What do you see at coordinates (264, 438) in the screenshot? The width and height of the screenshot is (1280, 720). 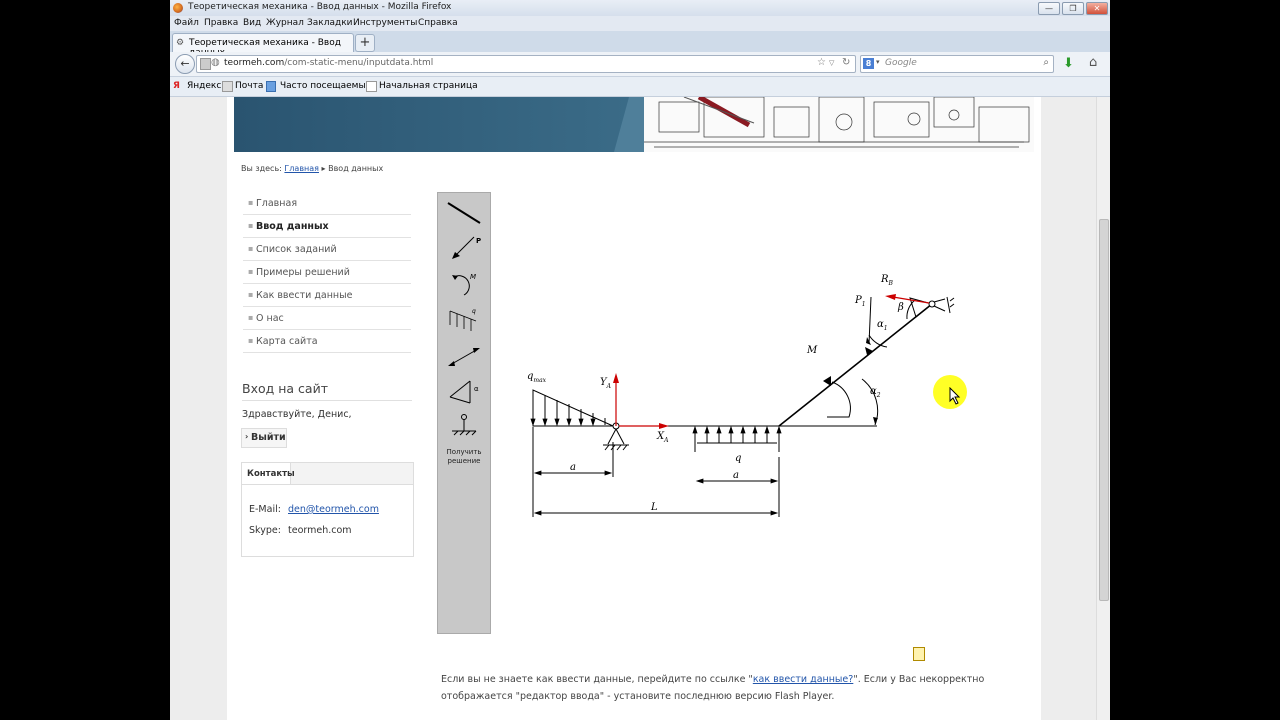 I see `logout-button: › Выйти` at bounding box center [264, 438].